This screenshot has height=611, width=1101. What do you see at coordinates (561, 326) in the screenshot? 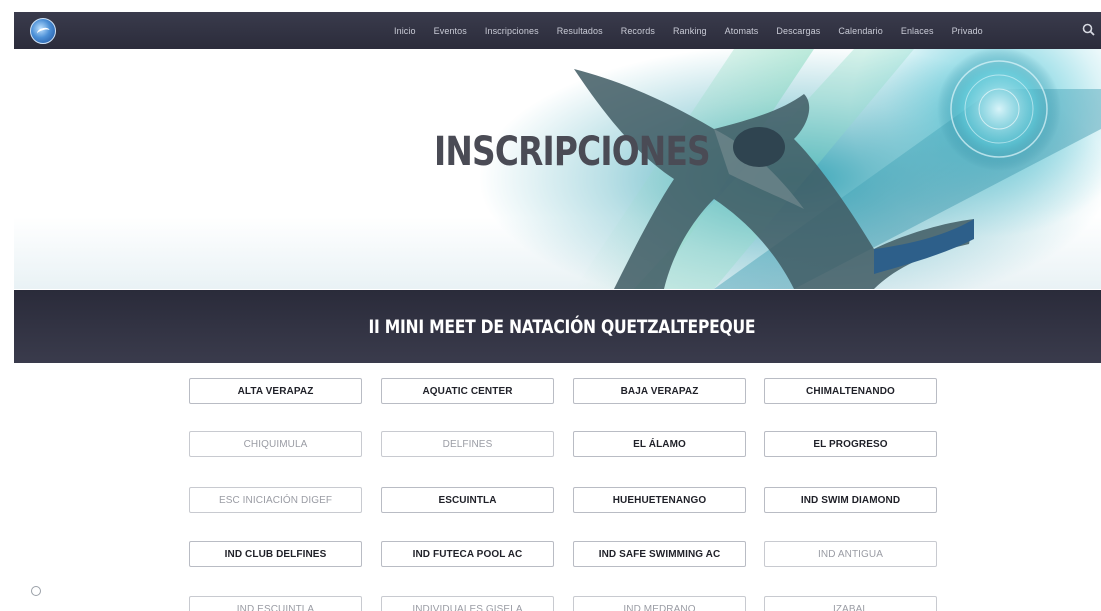
I see `event-title: II MINI MEET DE NATACIÓN QUETZALTEPEQUE` at bounding box center [561, 326].